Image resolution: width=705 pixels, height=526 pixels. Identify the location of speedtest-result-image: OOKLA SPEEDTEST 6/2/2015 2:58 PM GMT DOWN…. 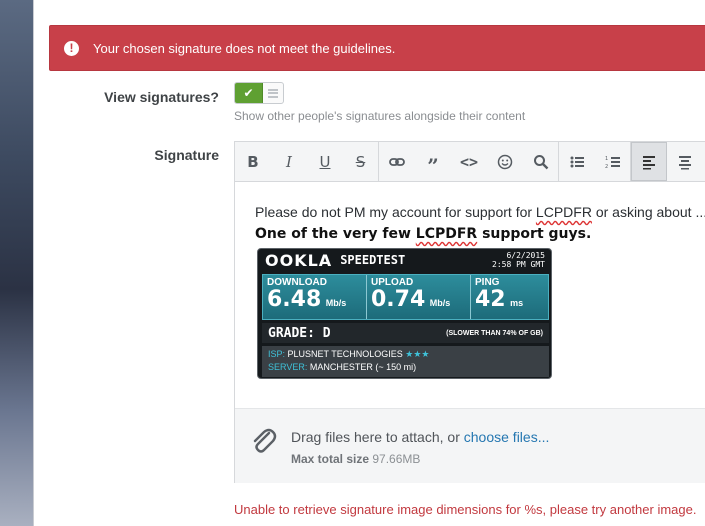
(404, 313).